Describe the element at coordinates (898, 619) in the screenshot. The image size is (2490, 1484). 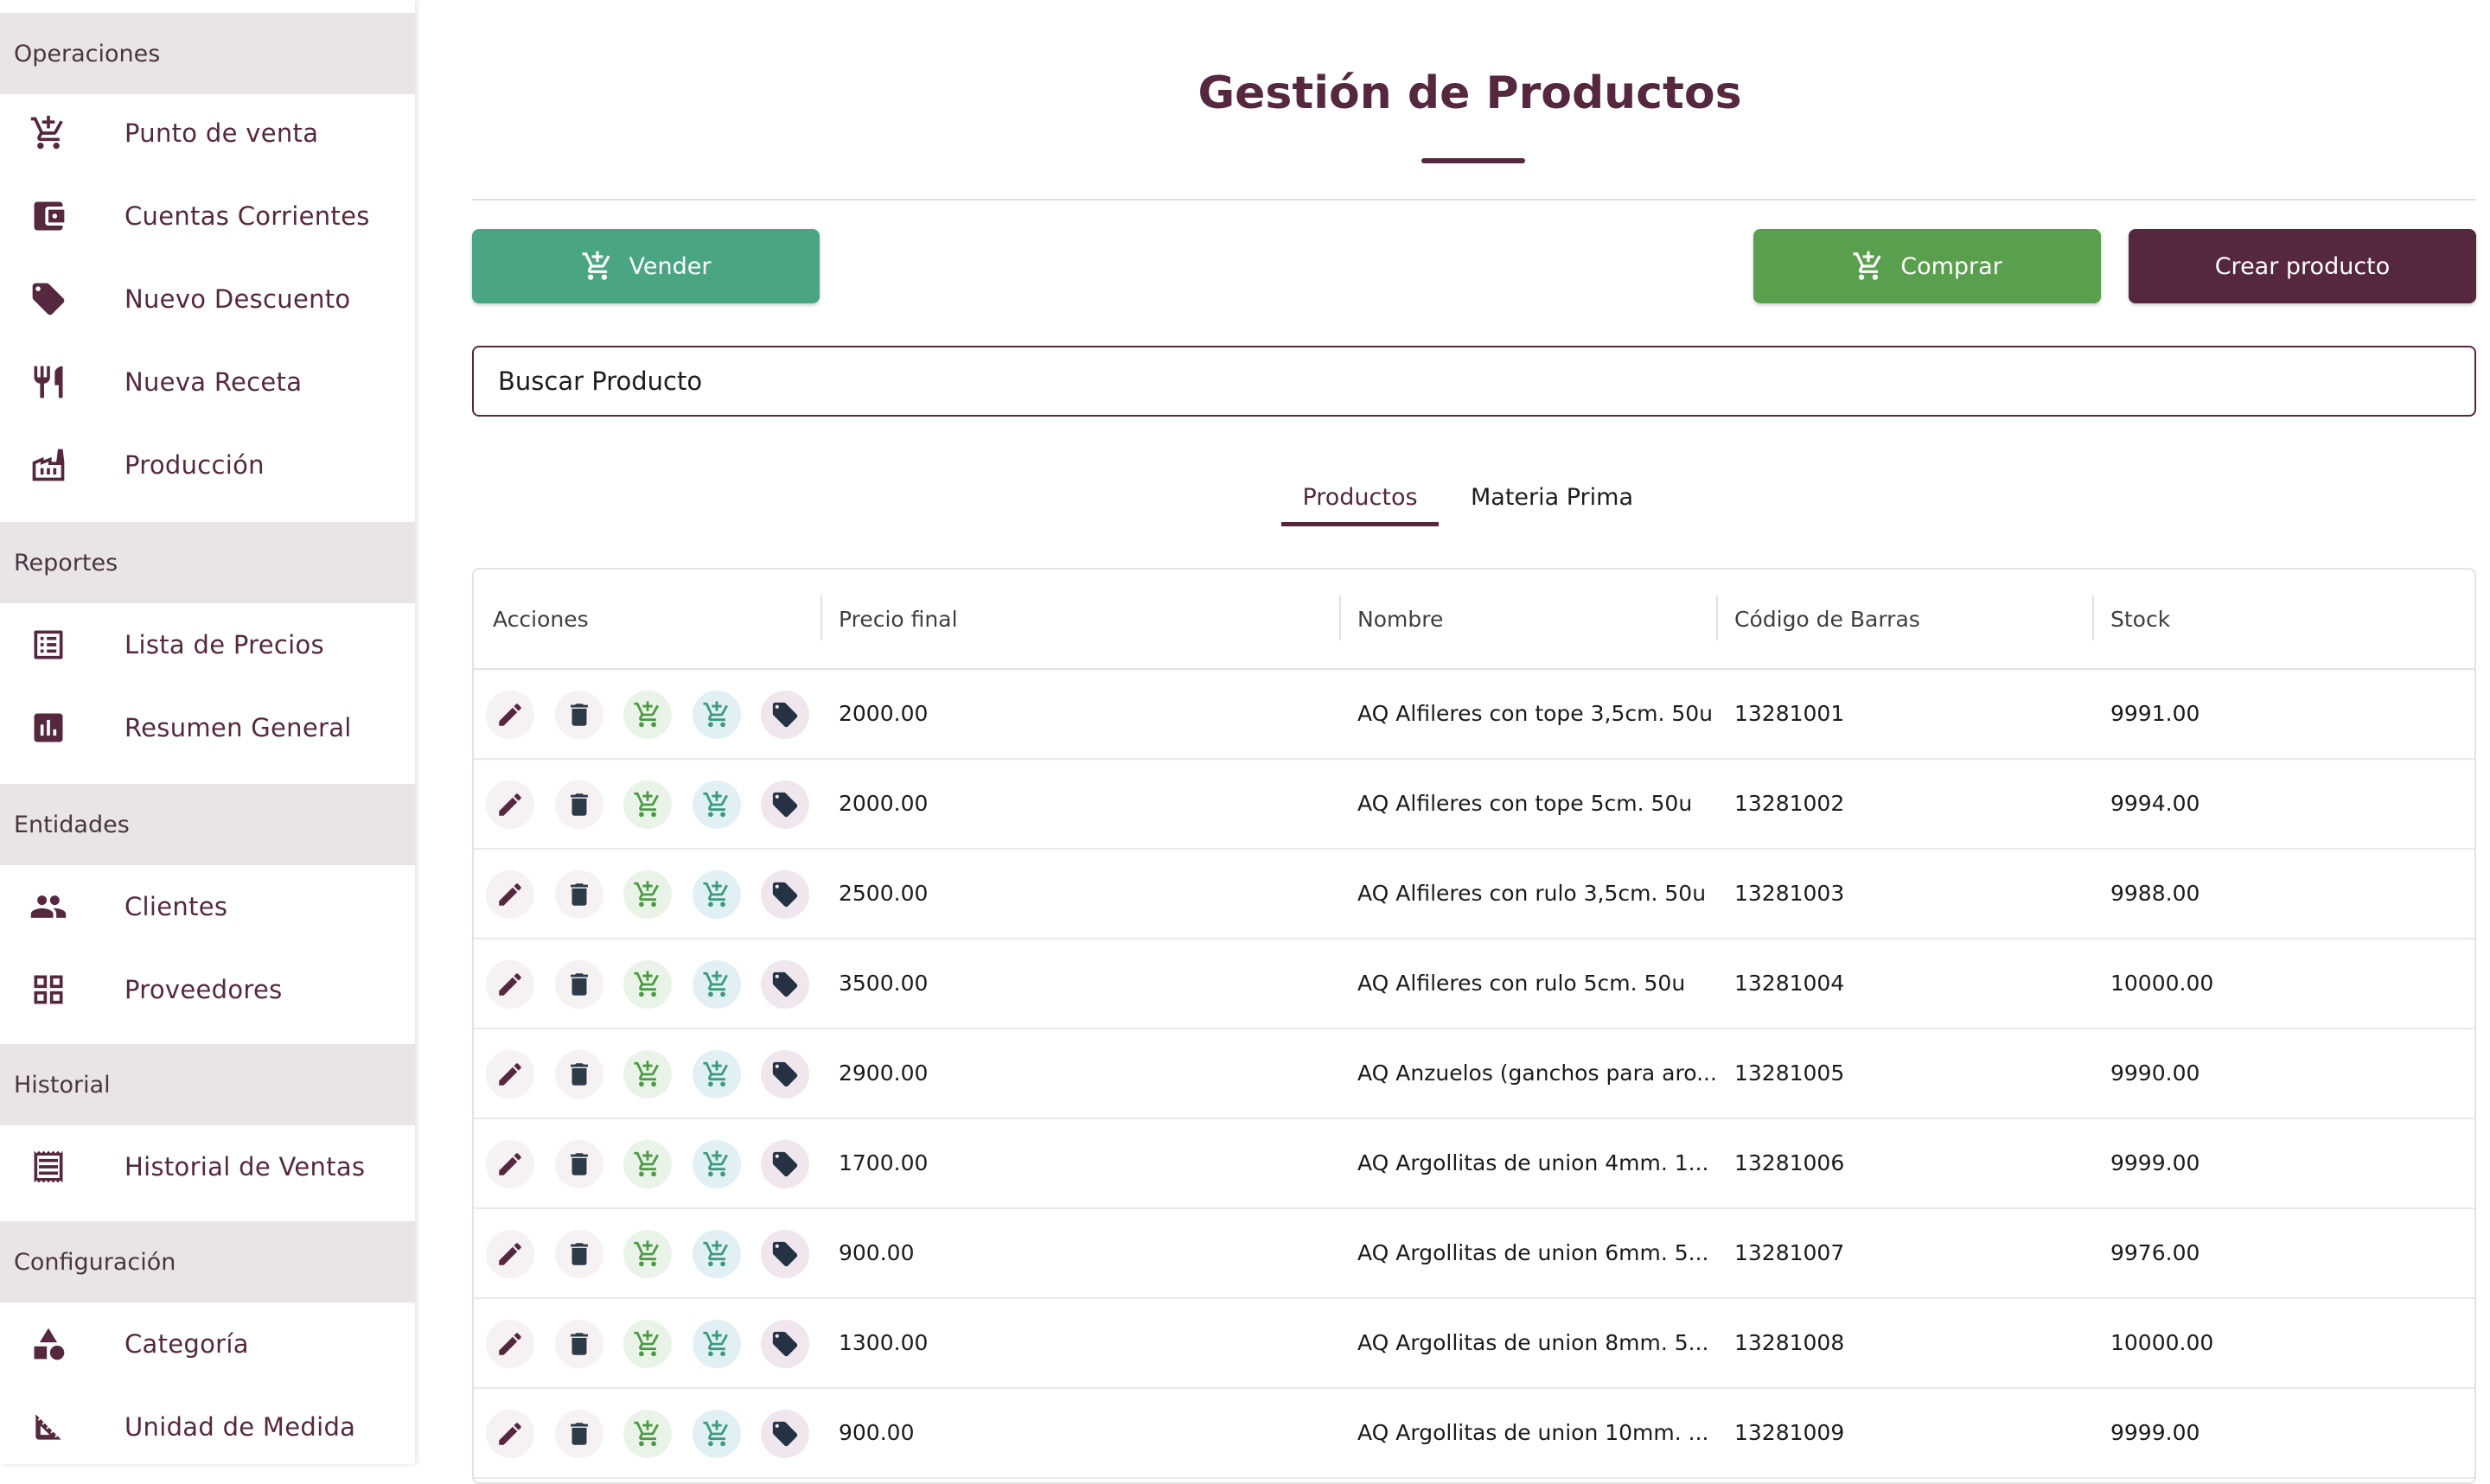
I see `column-header-precio-final: Precio final` at that location.